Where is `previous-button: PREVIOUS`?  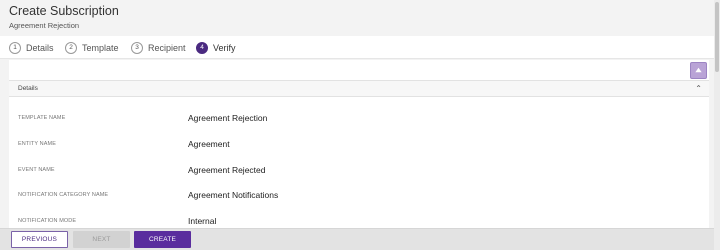 previous-button: PREVIOUS is located at coordinates (39, 239).